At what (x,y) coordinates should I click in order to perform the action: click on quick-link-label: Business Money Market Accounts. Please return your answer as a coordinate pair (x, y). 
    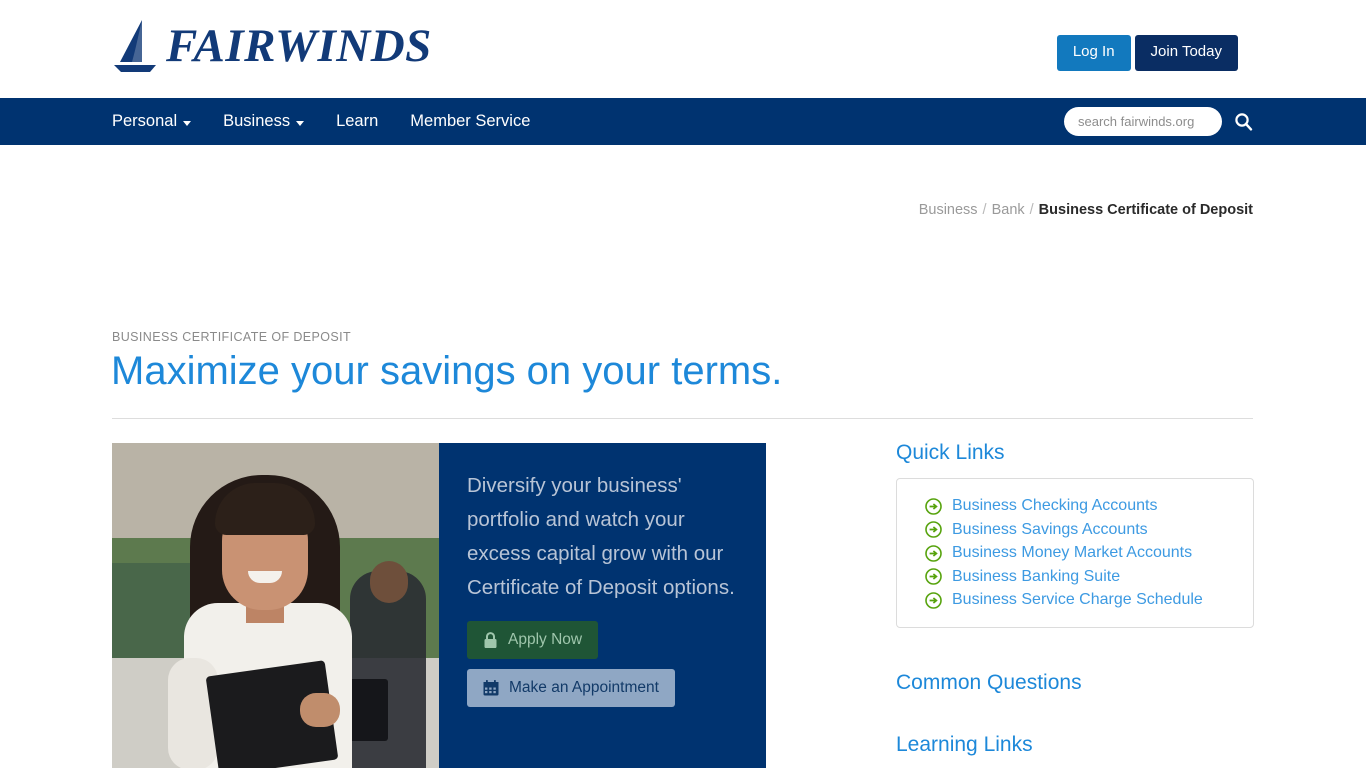
    Looking at the image, I should click on (1072, 553).